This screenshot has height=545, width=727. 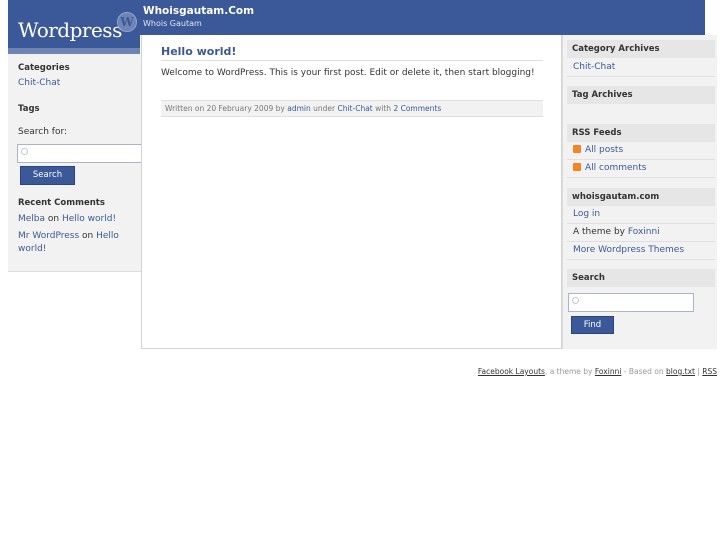 What do you see at coordinates (383, 108) in the screenshot?
I see `post-meta-with: with` at bounding box center [383, 108].